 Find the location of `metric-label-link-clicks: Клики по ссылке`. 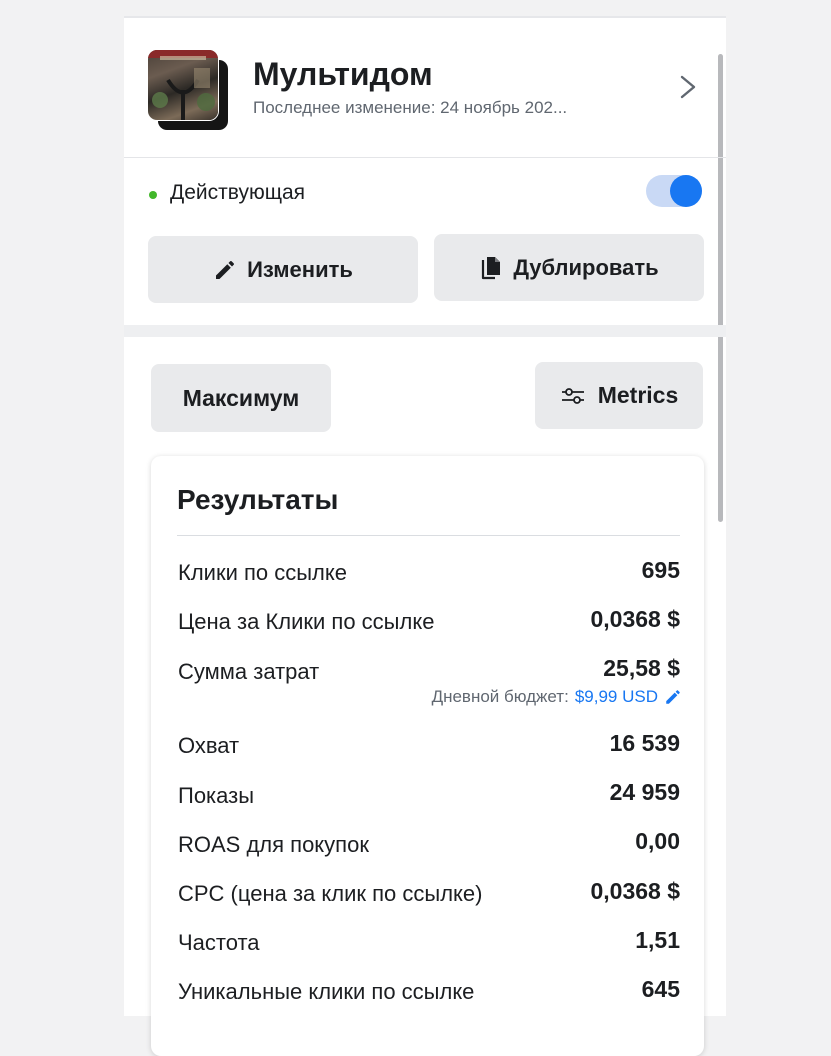

metric-label-link-clicks: Клики по ссылке is located at coordinates (262, 572).